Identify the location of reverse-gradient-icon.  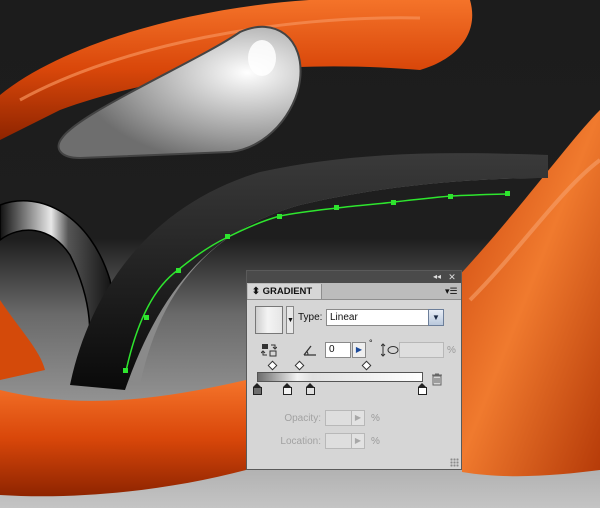
(269, 350).